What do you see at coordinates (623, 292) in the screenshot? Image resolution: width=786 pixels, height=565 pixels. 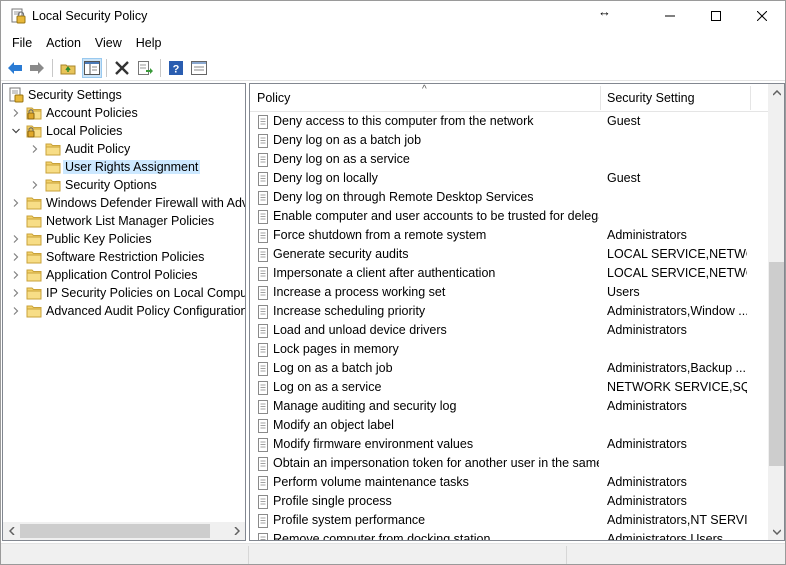 I see `security-setting-value: Users` at bounding box center [623, 292].